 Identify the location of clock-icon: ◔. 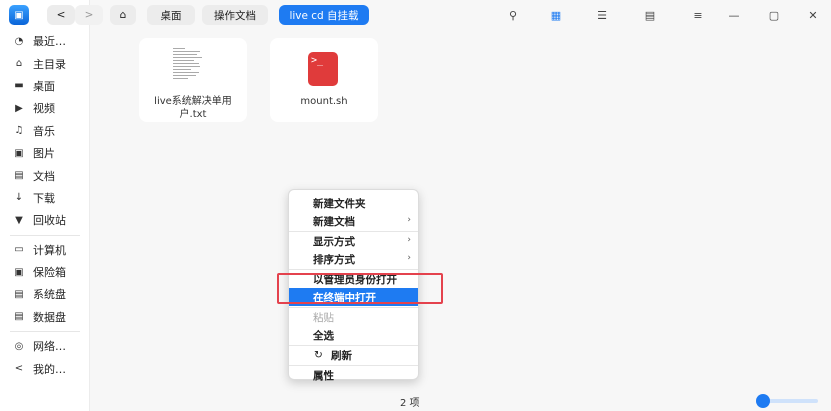
(19, 41).